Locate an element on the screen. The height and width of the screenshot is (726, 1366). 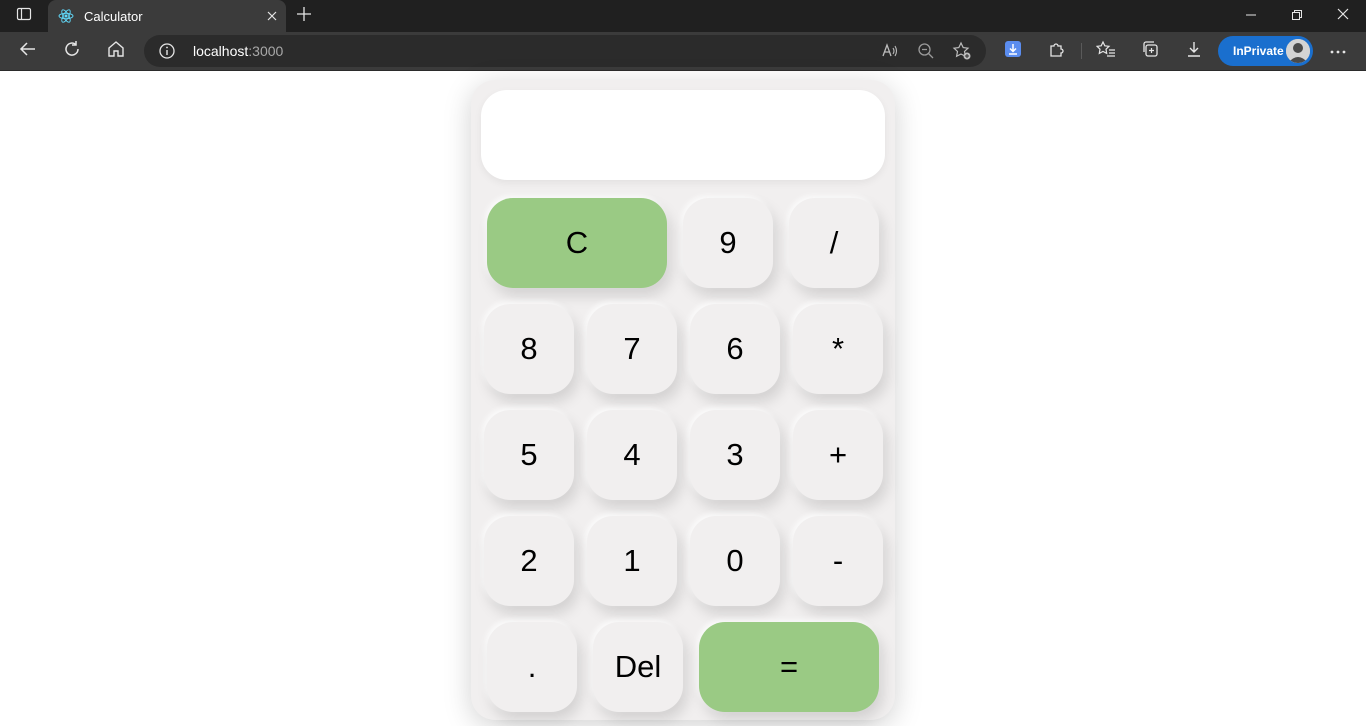
url-text: localhost:3000 is located at coordinates (238, 51).